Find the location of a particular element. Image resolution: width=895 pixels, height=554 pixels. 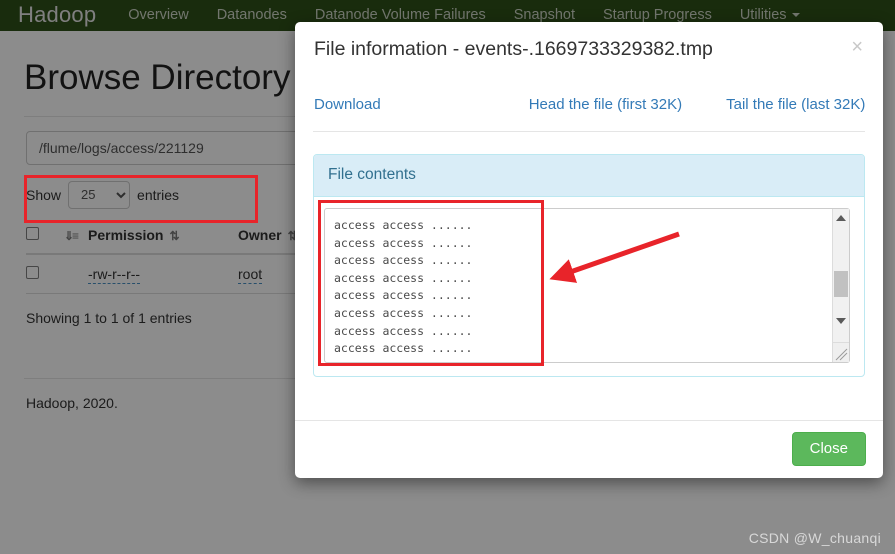

scroll-down-icon is located at coordinates (841, 321).